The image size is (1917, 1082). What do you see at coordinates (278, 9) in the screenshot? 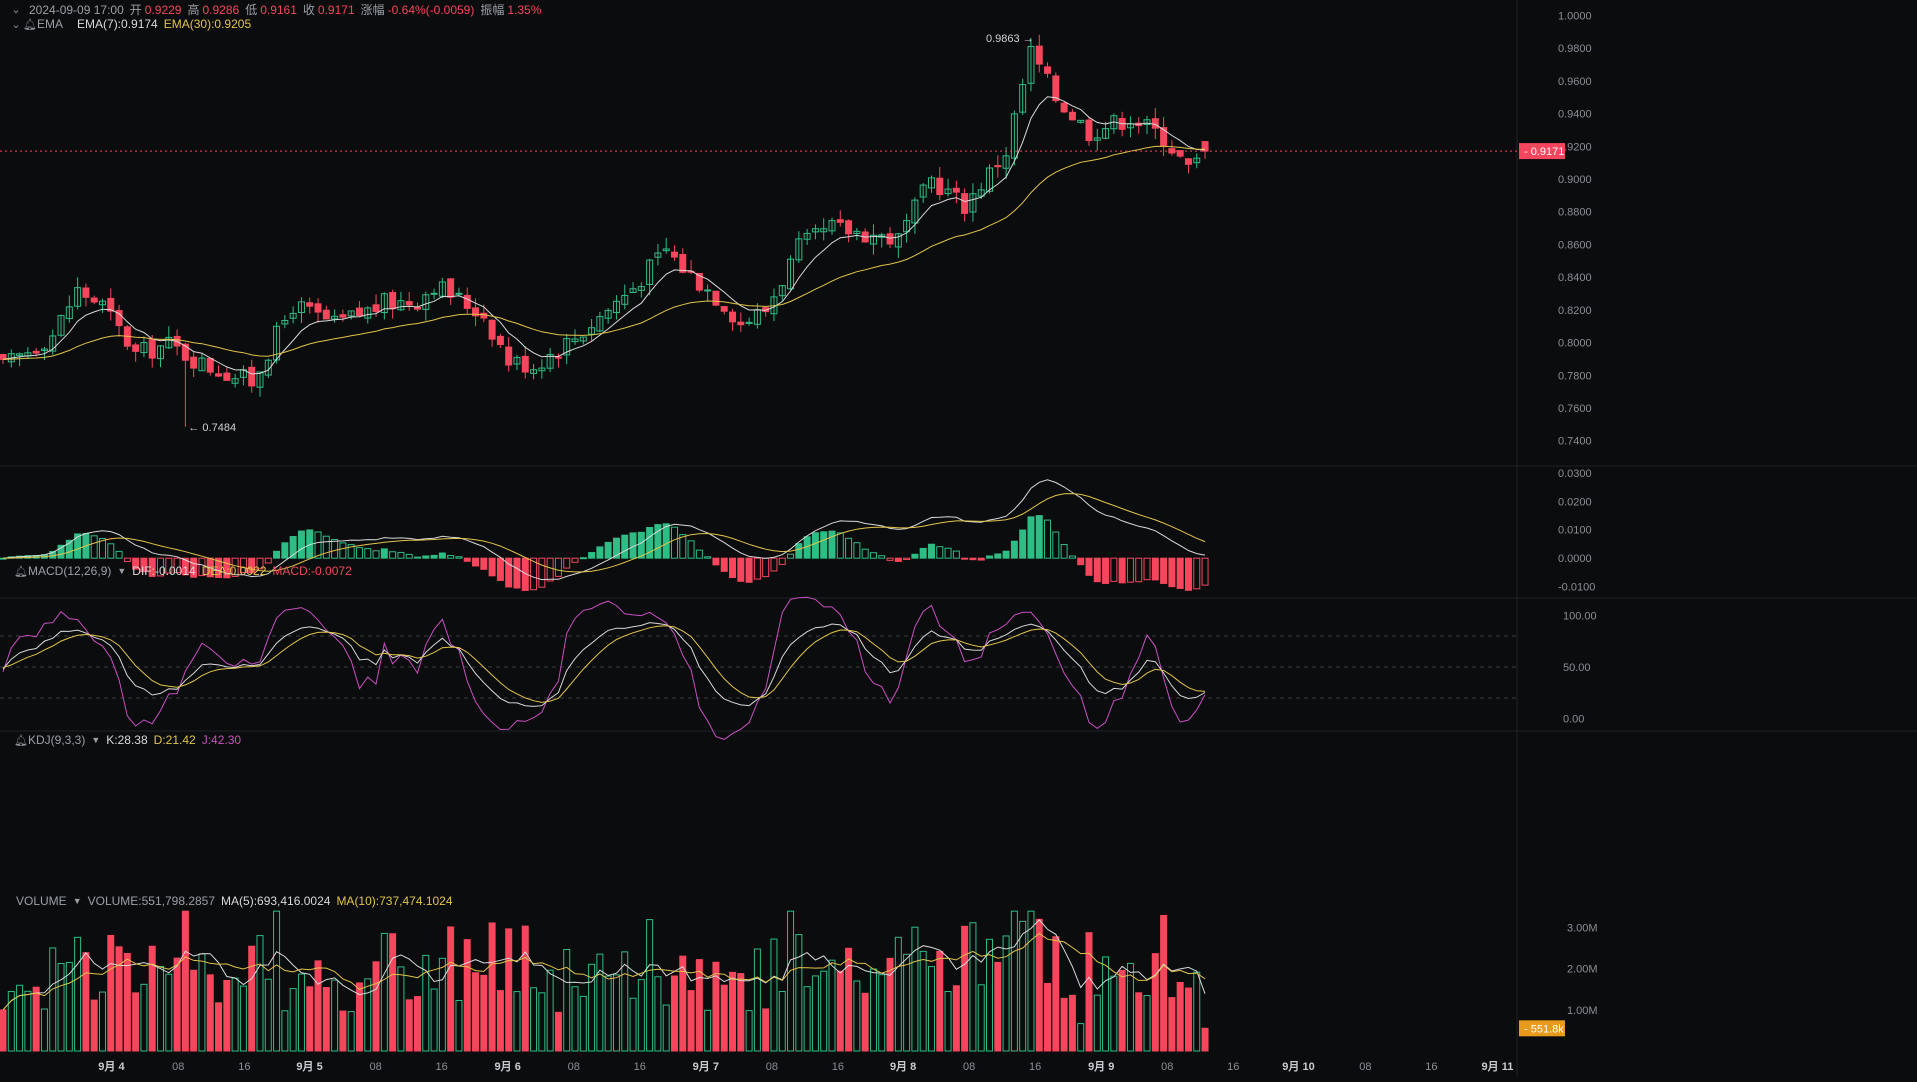
I see `low-value: 0.9161` at bounding box center [278, 9].